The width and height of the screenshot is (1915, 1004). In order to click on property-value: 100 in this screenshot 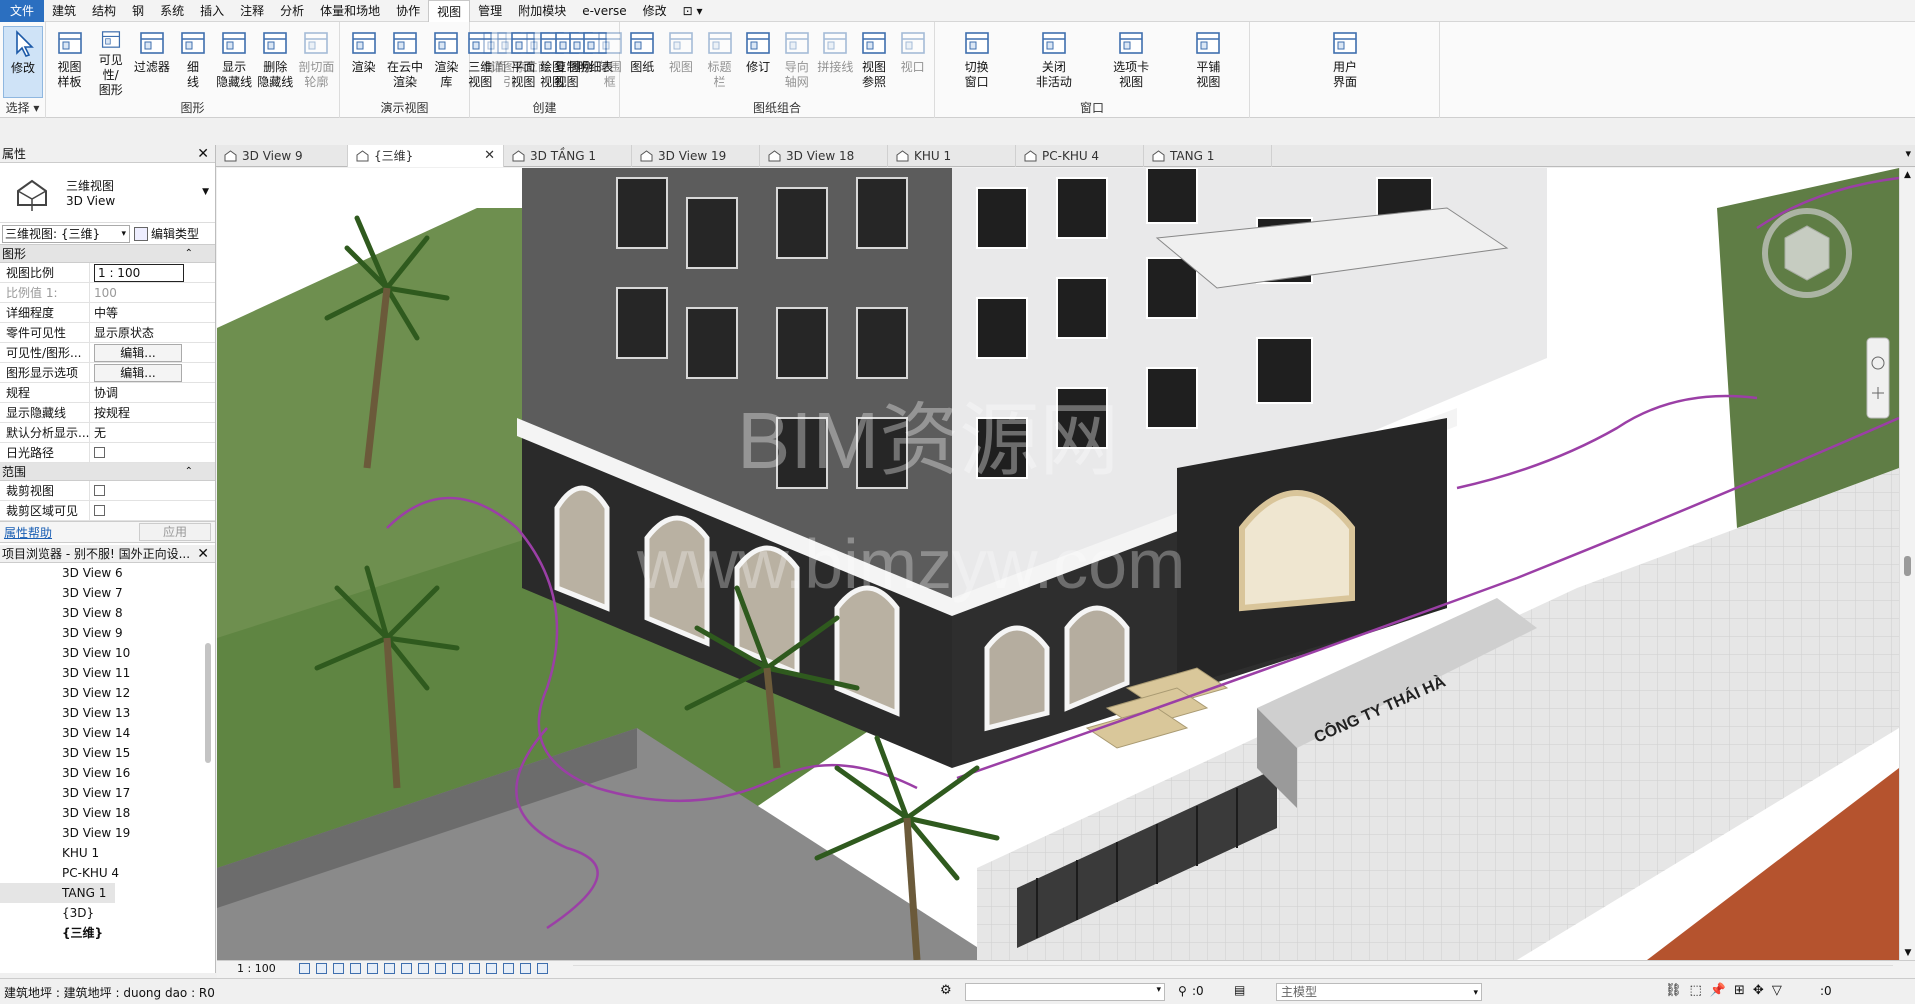, I will do `click(105, 293)`.